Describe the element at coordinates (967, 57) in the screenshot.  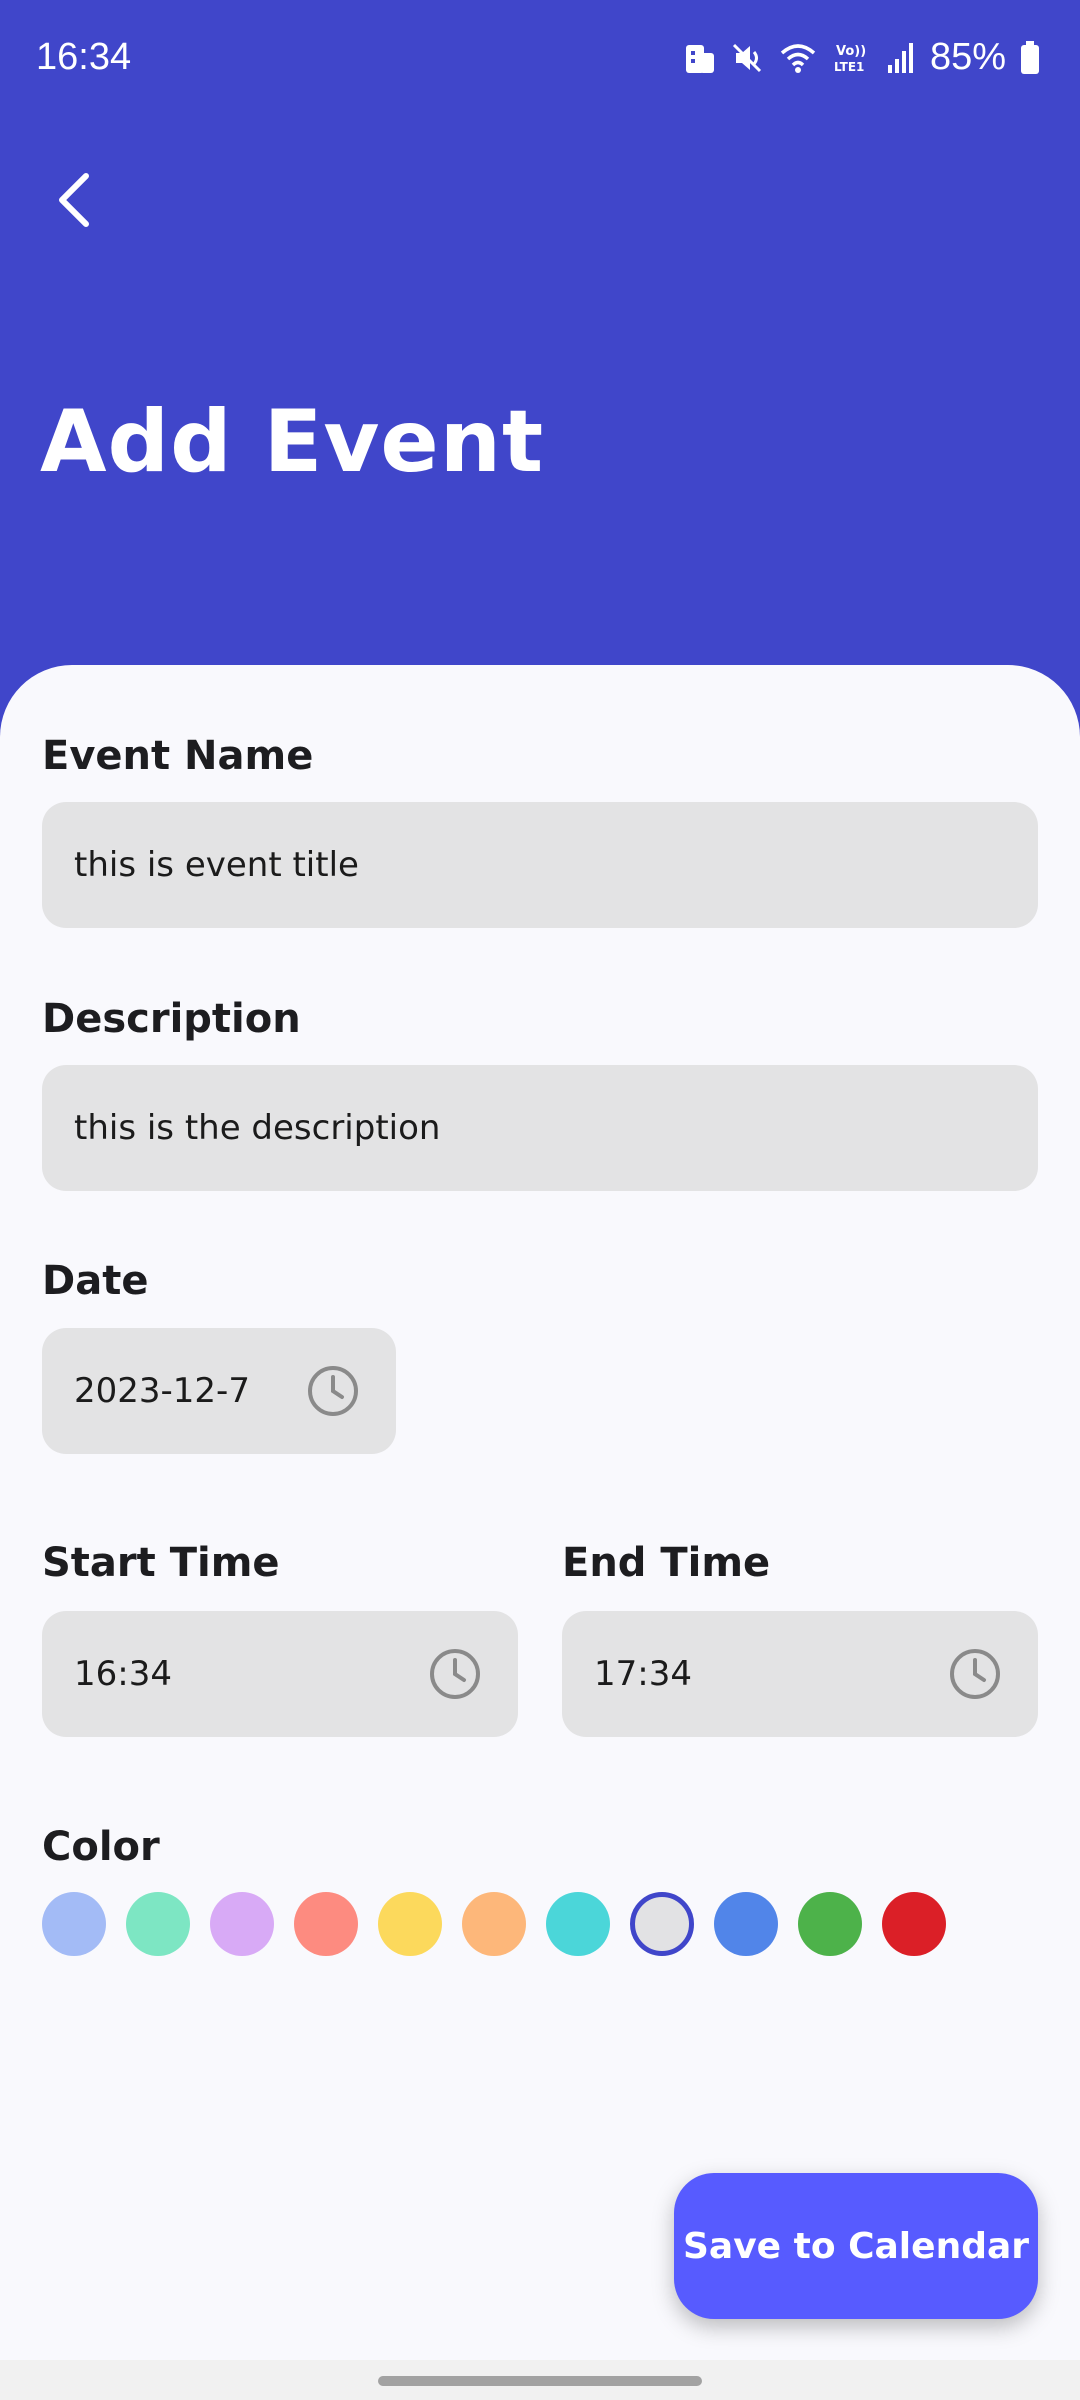
I see `battery-level: 85%` at that location.